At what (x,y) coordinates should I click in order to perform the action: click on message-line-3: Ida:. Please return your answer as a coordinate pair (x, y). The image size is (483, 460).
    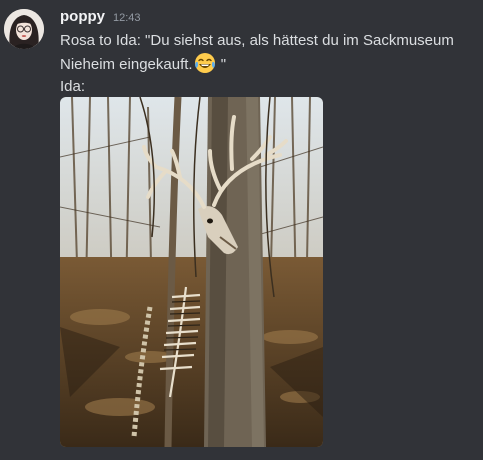
    Looking at the image, I should click on (73, 86).